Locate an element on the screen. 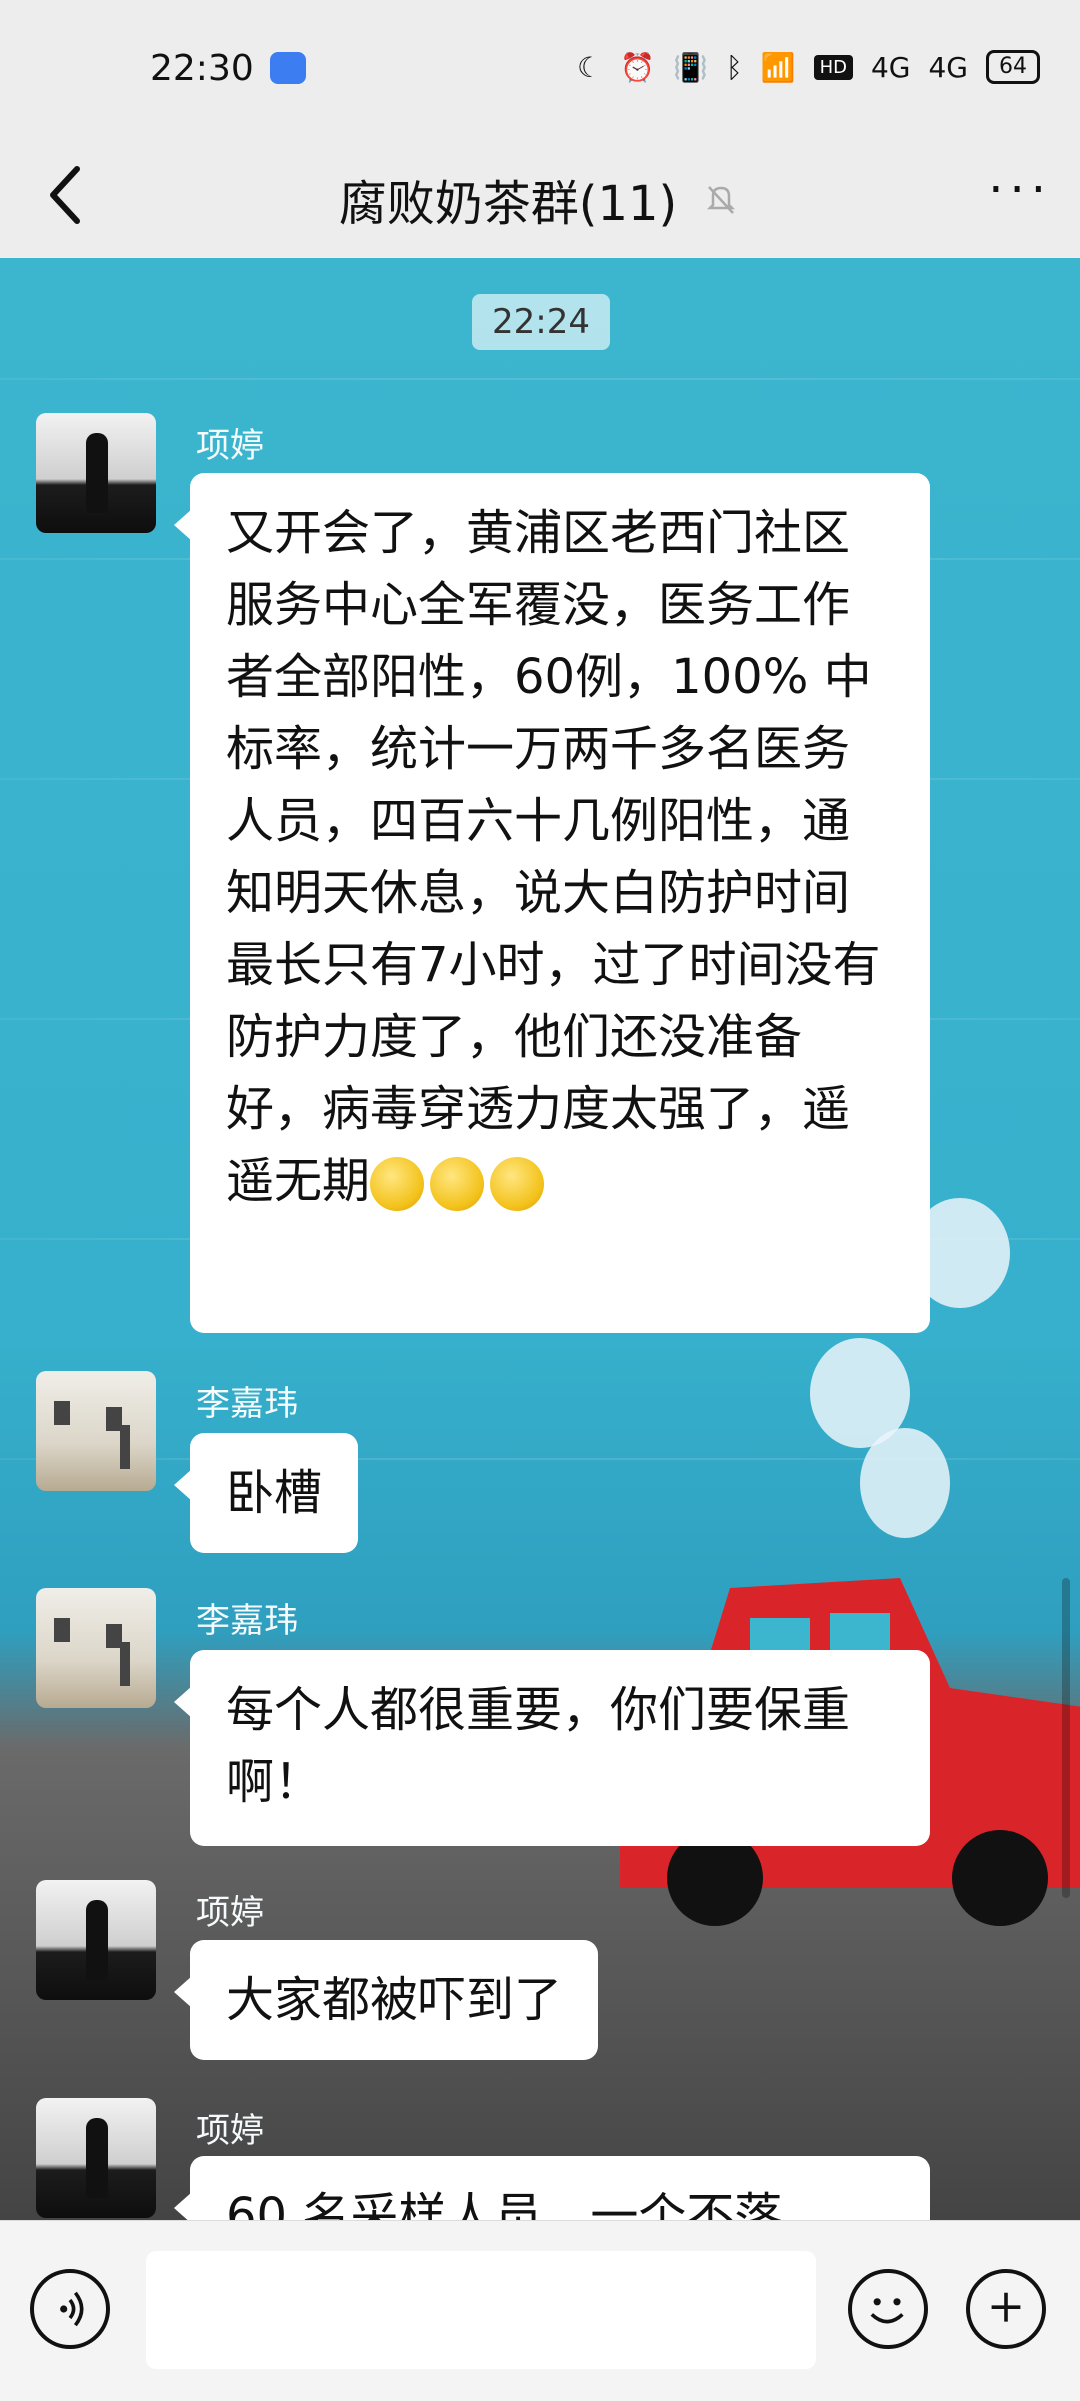 This screenshot has width=1080, height=2401. bluetooth-icon: ᛒ is located at coordinates (734, 67).